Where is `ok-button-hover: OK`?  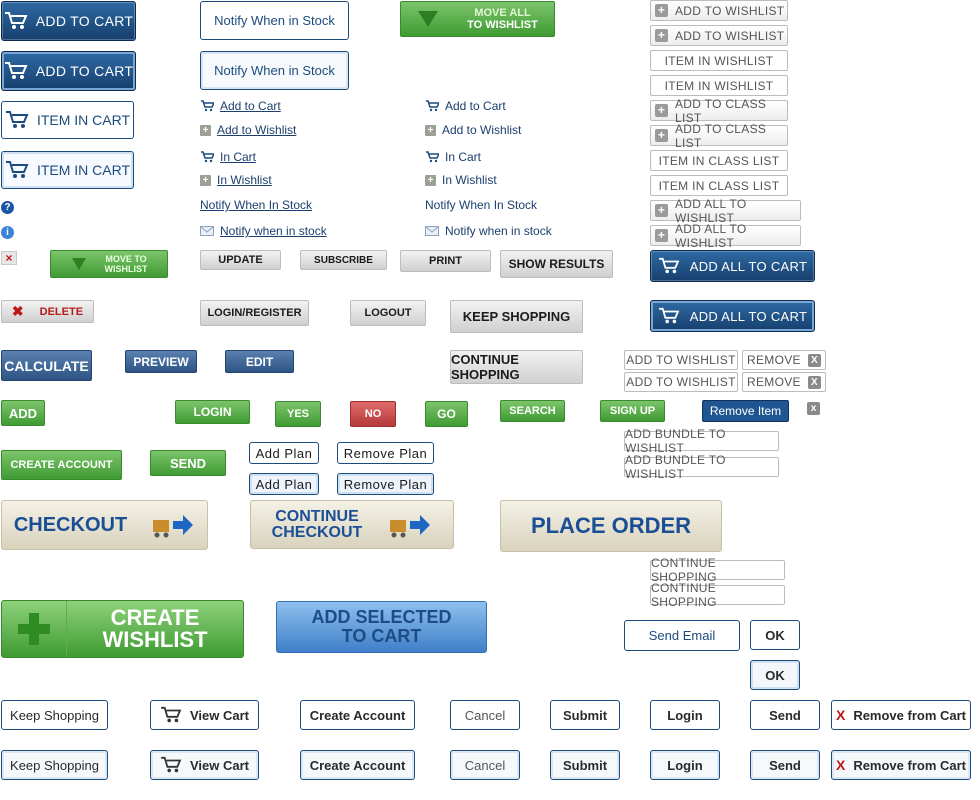 ok-button-hover: OK is located at coordinates (775, 675).